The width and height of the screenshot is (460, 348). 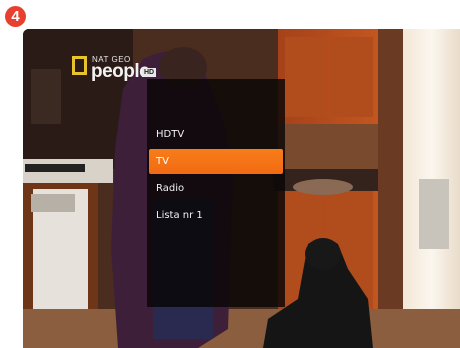 I want to click on menu-item-label: Radio, so click(x=170, y=188).